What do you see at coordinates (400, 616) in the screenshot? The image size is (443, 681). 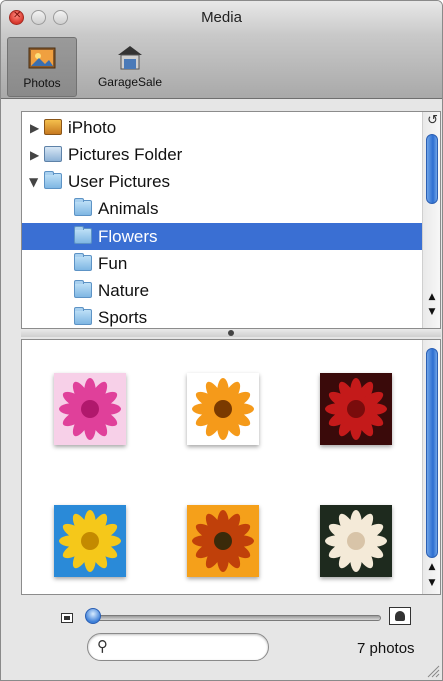 I see `large-thumbnail-icon` at bounding box center [400, 616].